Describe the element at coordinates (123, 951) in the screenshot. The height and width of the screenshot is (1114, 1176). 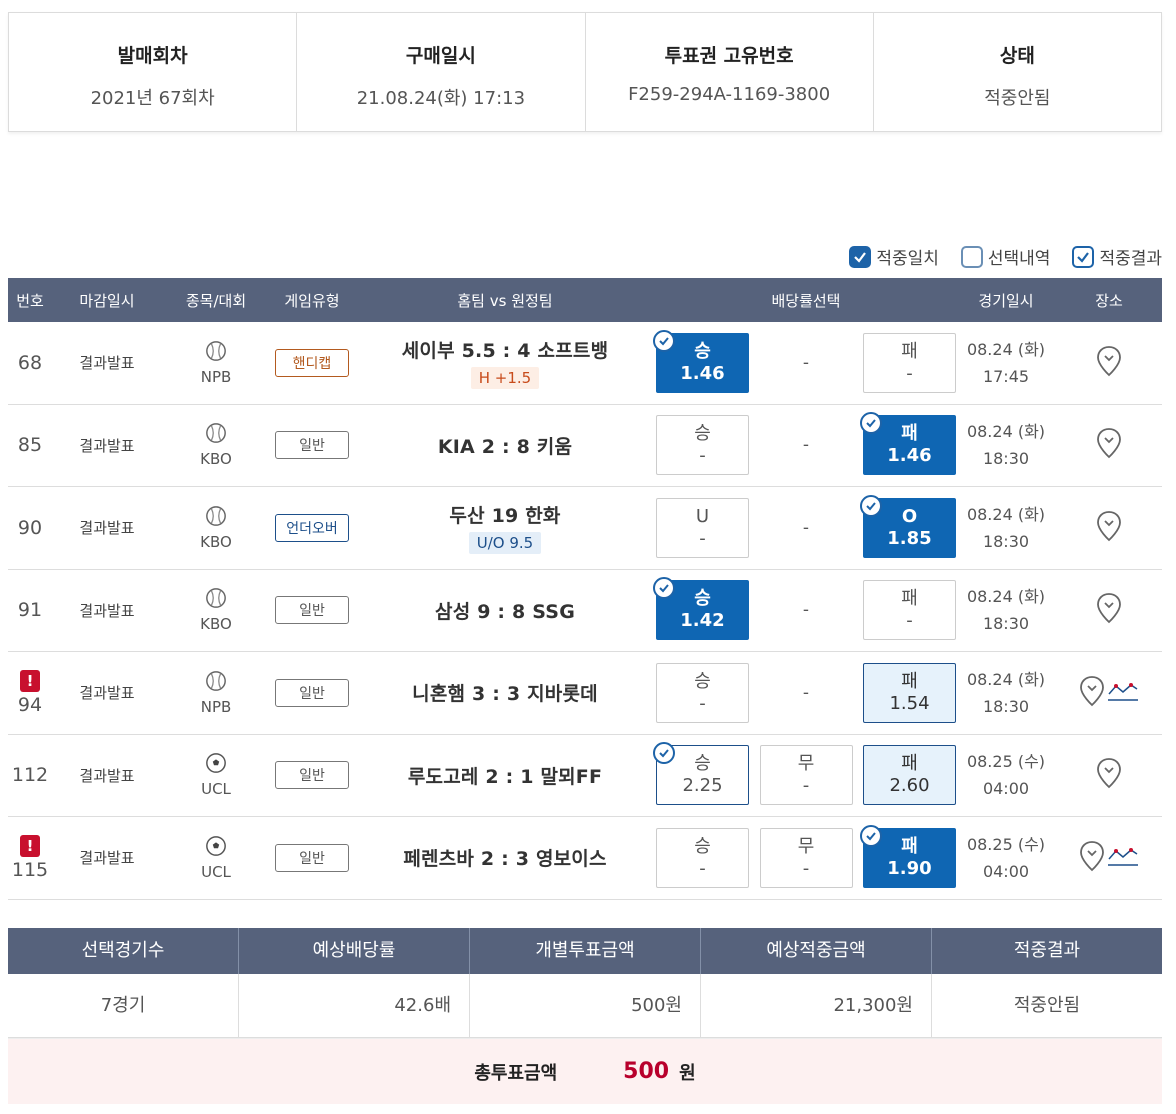
I see `games-count-header: 선택경기수` at that location.